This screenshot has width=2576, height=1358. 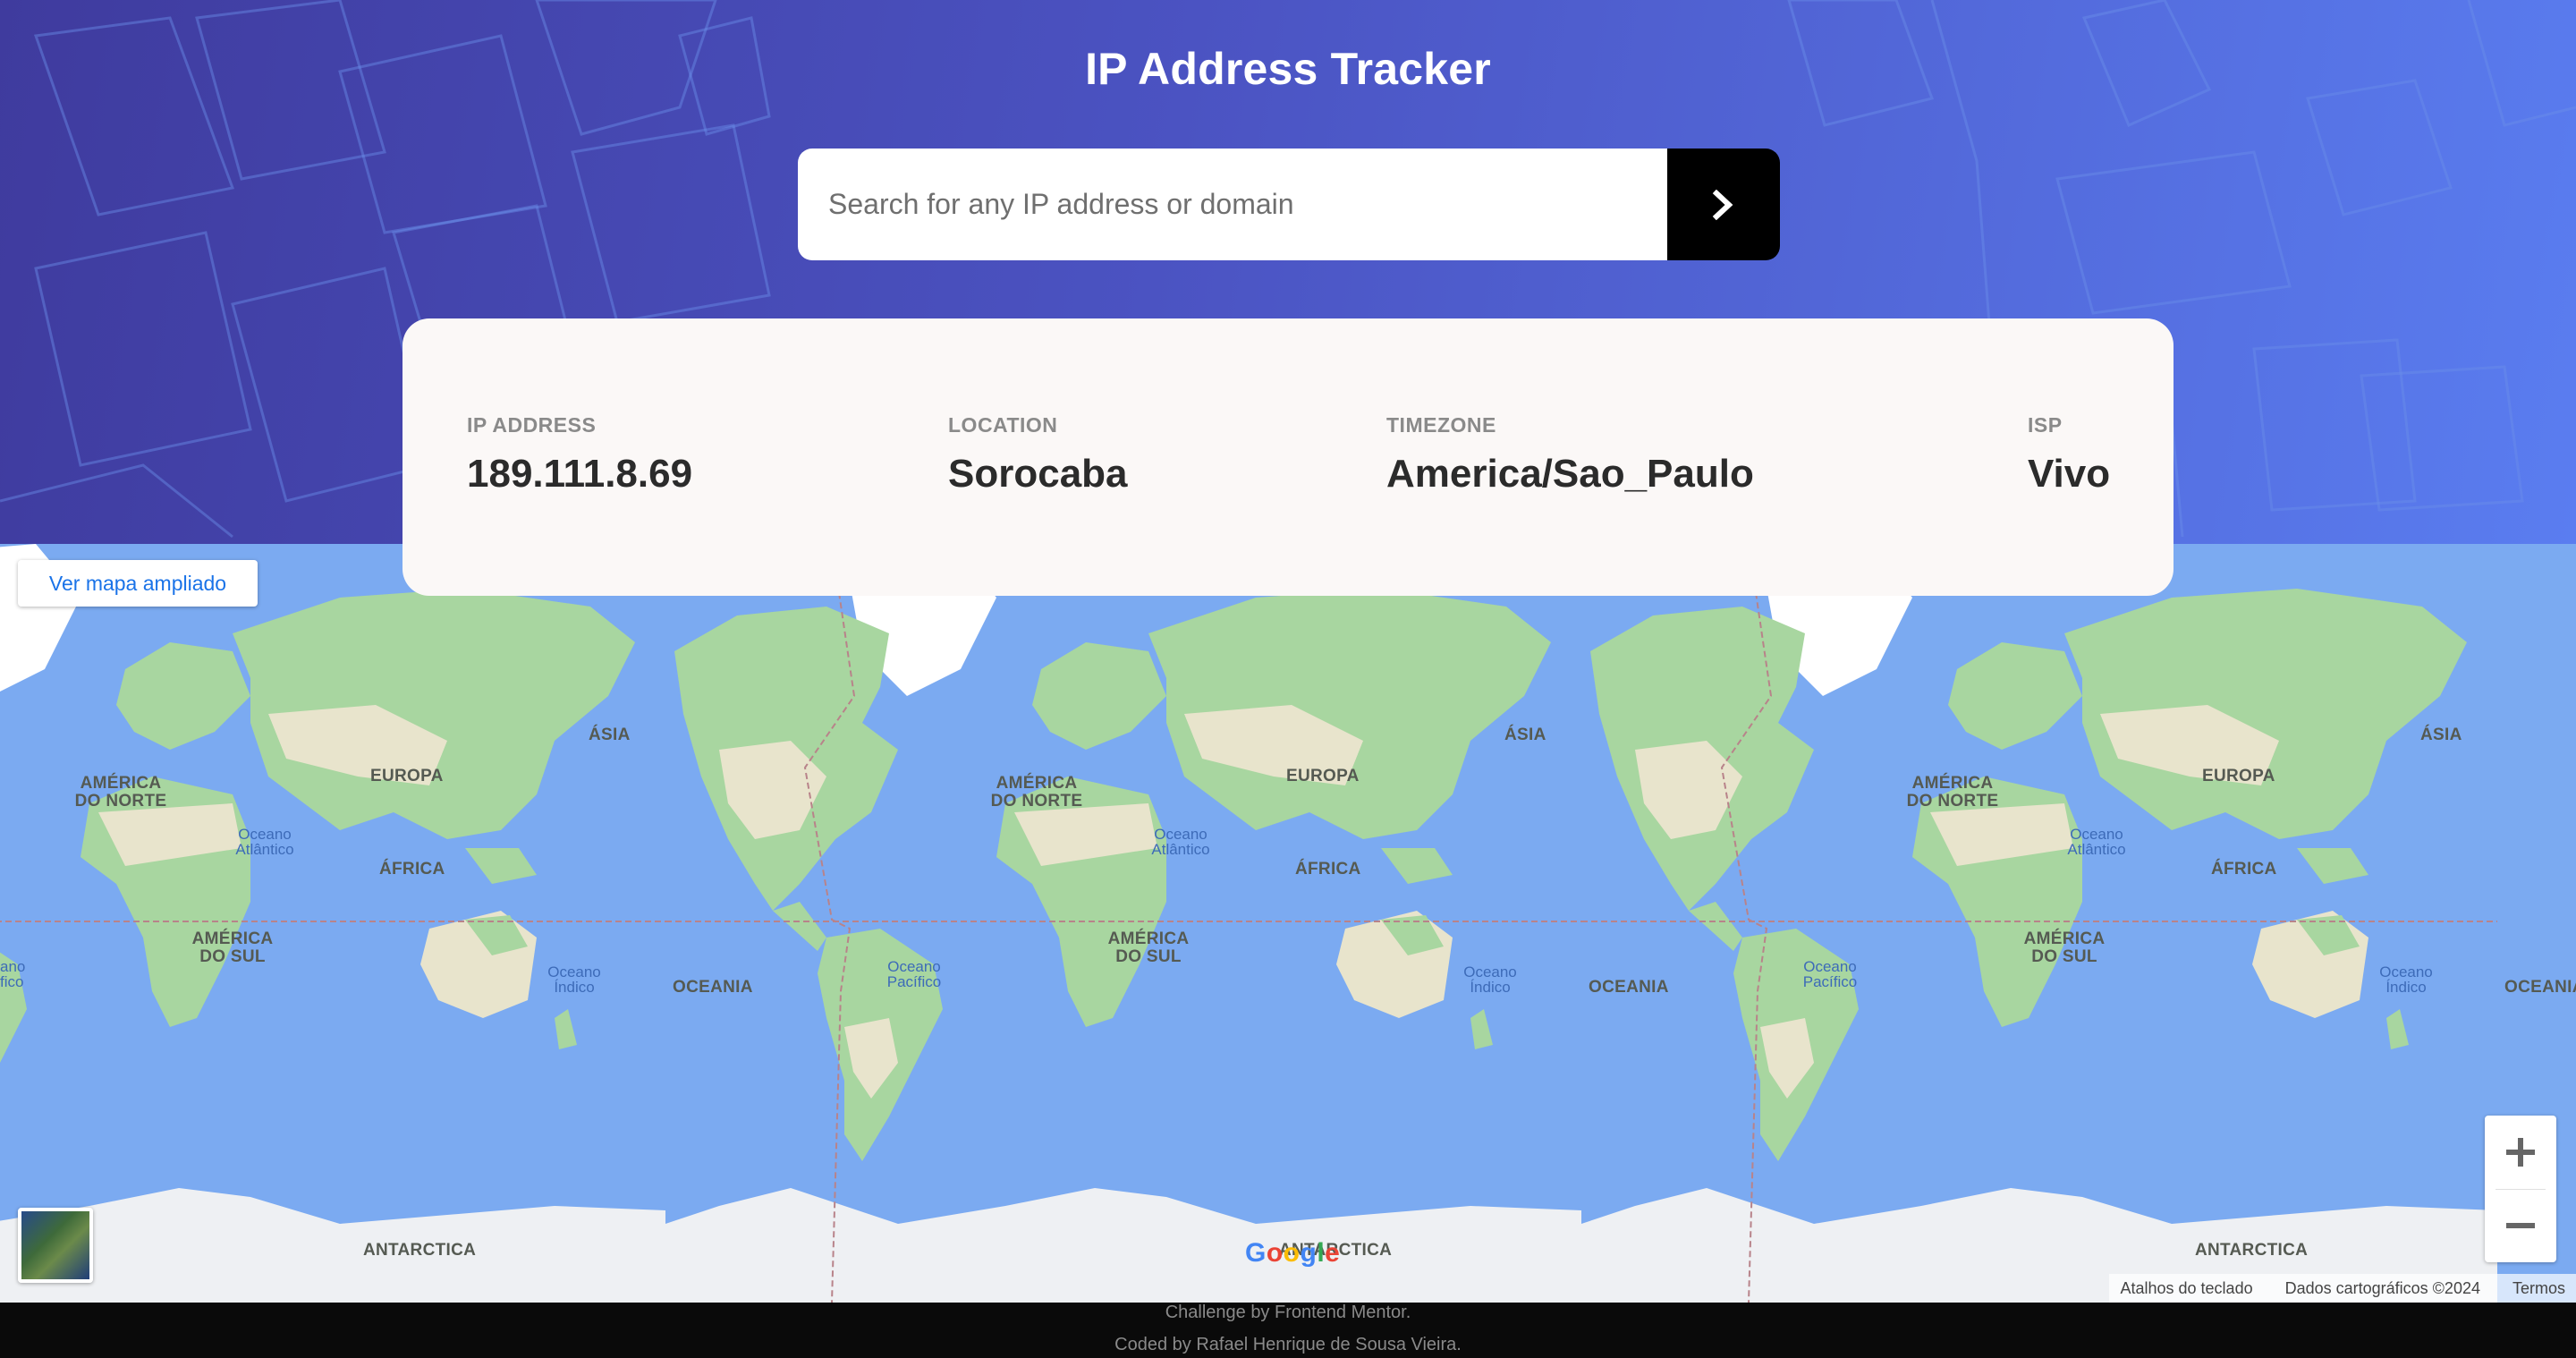 I want to click on zoom-divider, so click(x=2521, y=1189).